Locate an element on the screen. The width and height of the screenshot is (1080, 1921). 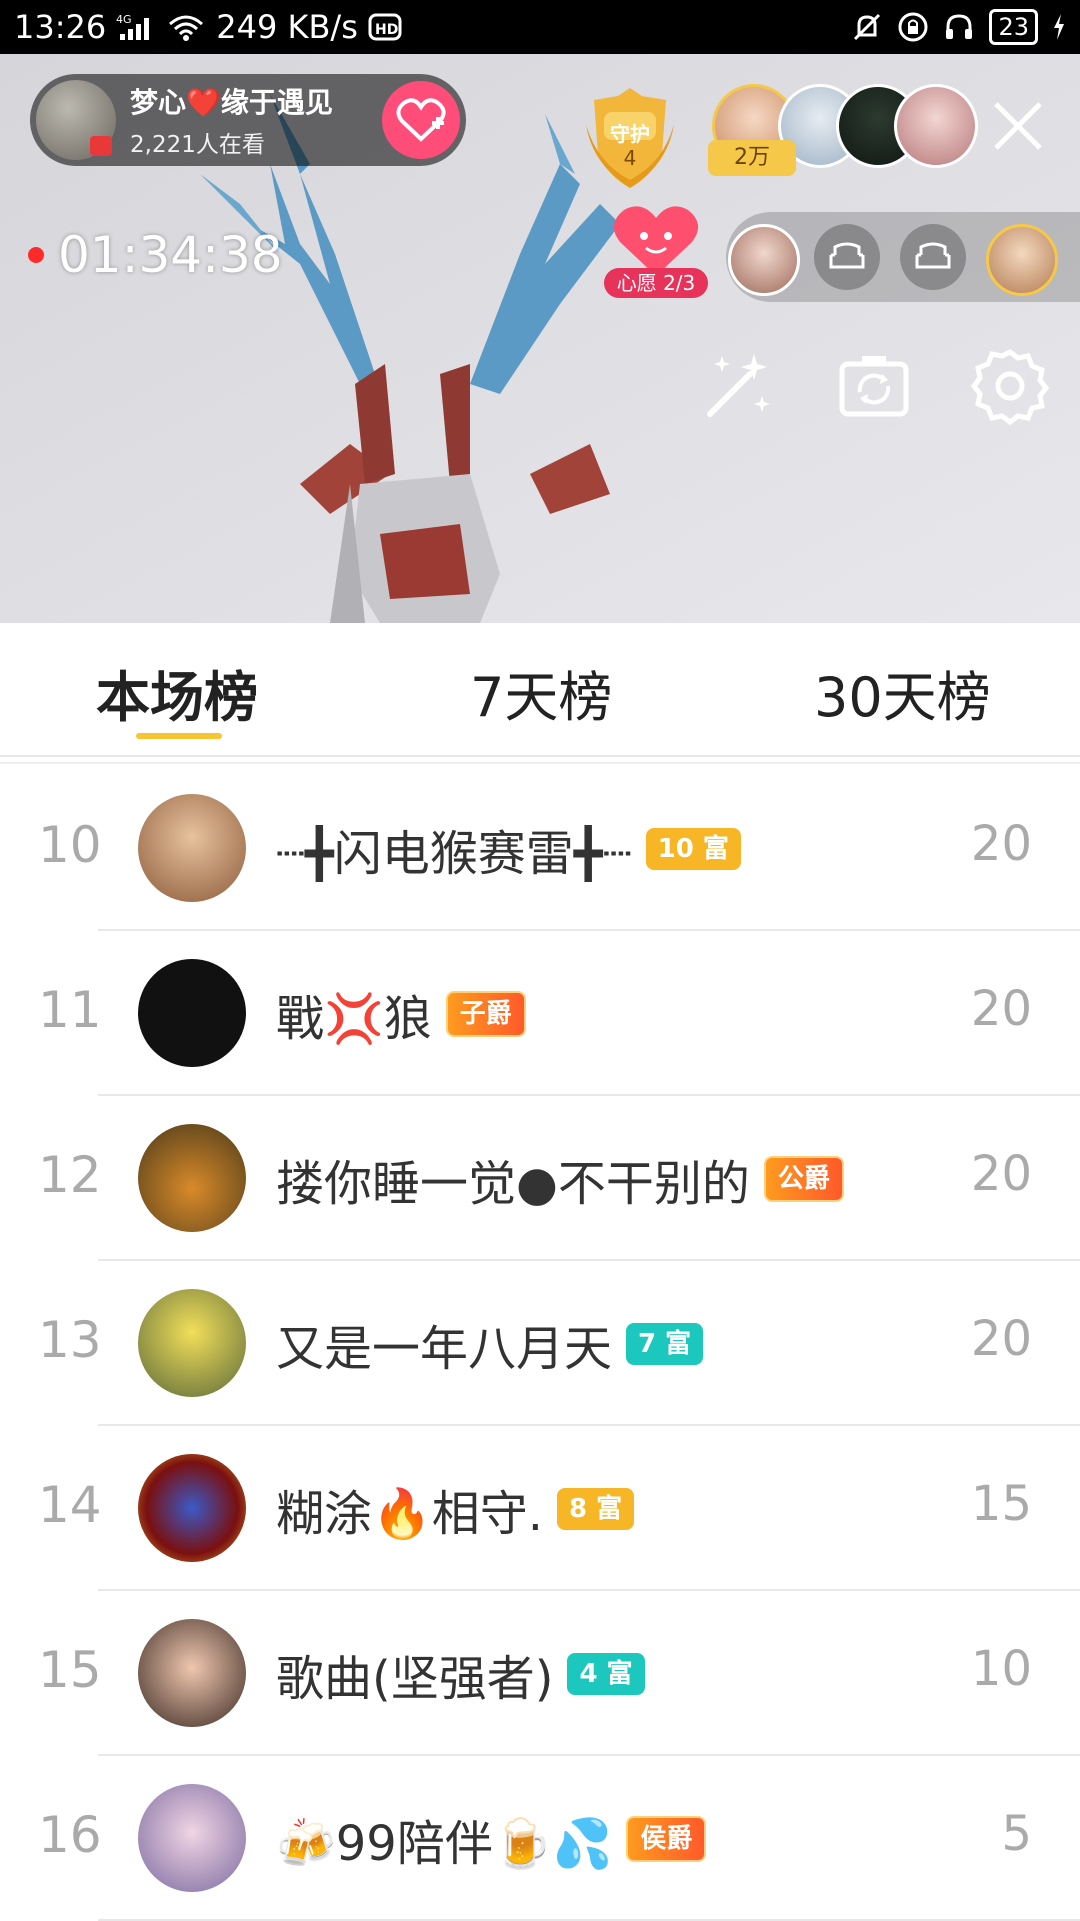
wish-progress: 心愿 2/3 is located at coordinates (656, 283).